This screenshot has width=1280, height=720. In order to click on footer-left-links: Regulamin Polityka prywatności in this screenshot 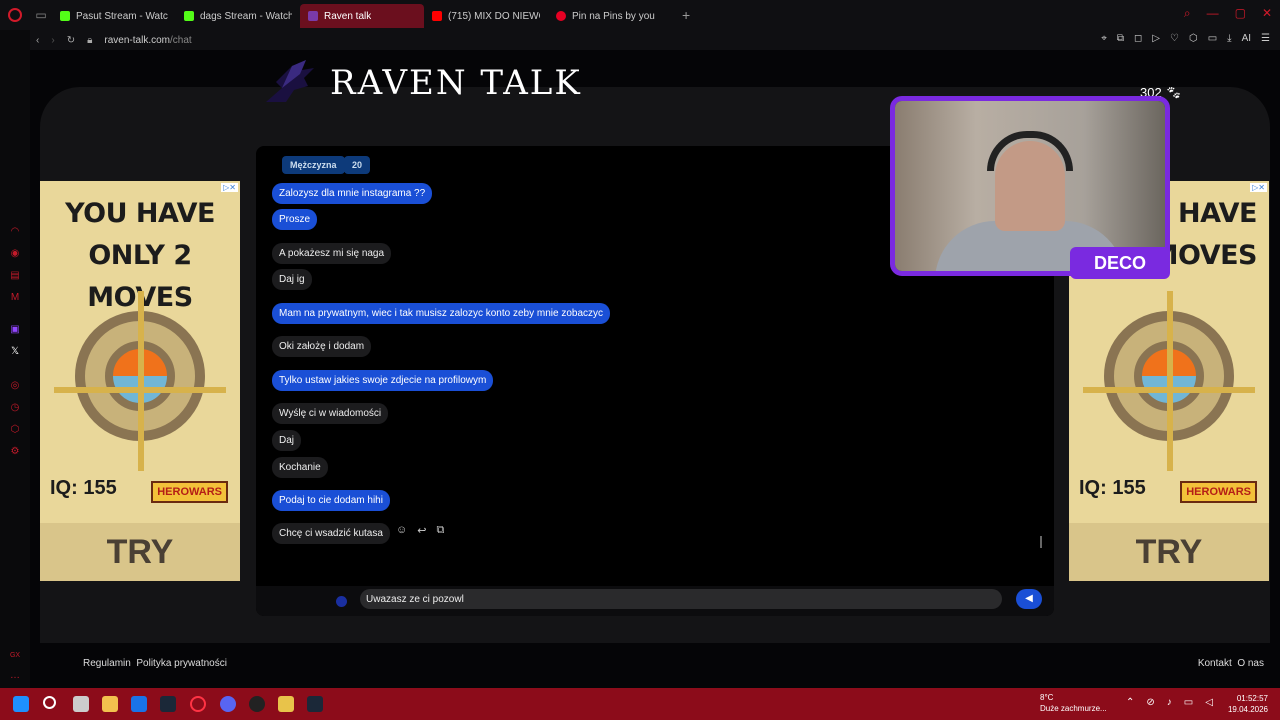, I will do `click(155, 663)`.